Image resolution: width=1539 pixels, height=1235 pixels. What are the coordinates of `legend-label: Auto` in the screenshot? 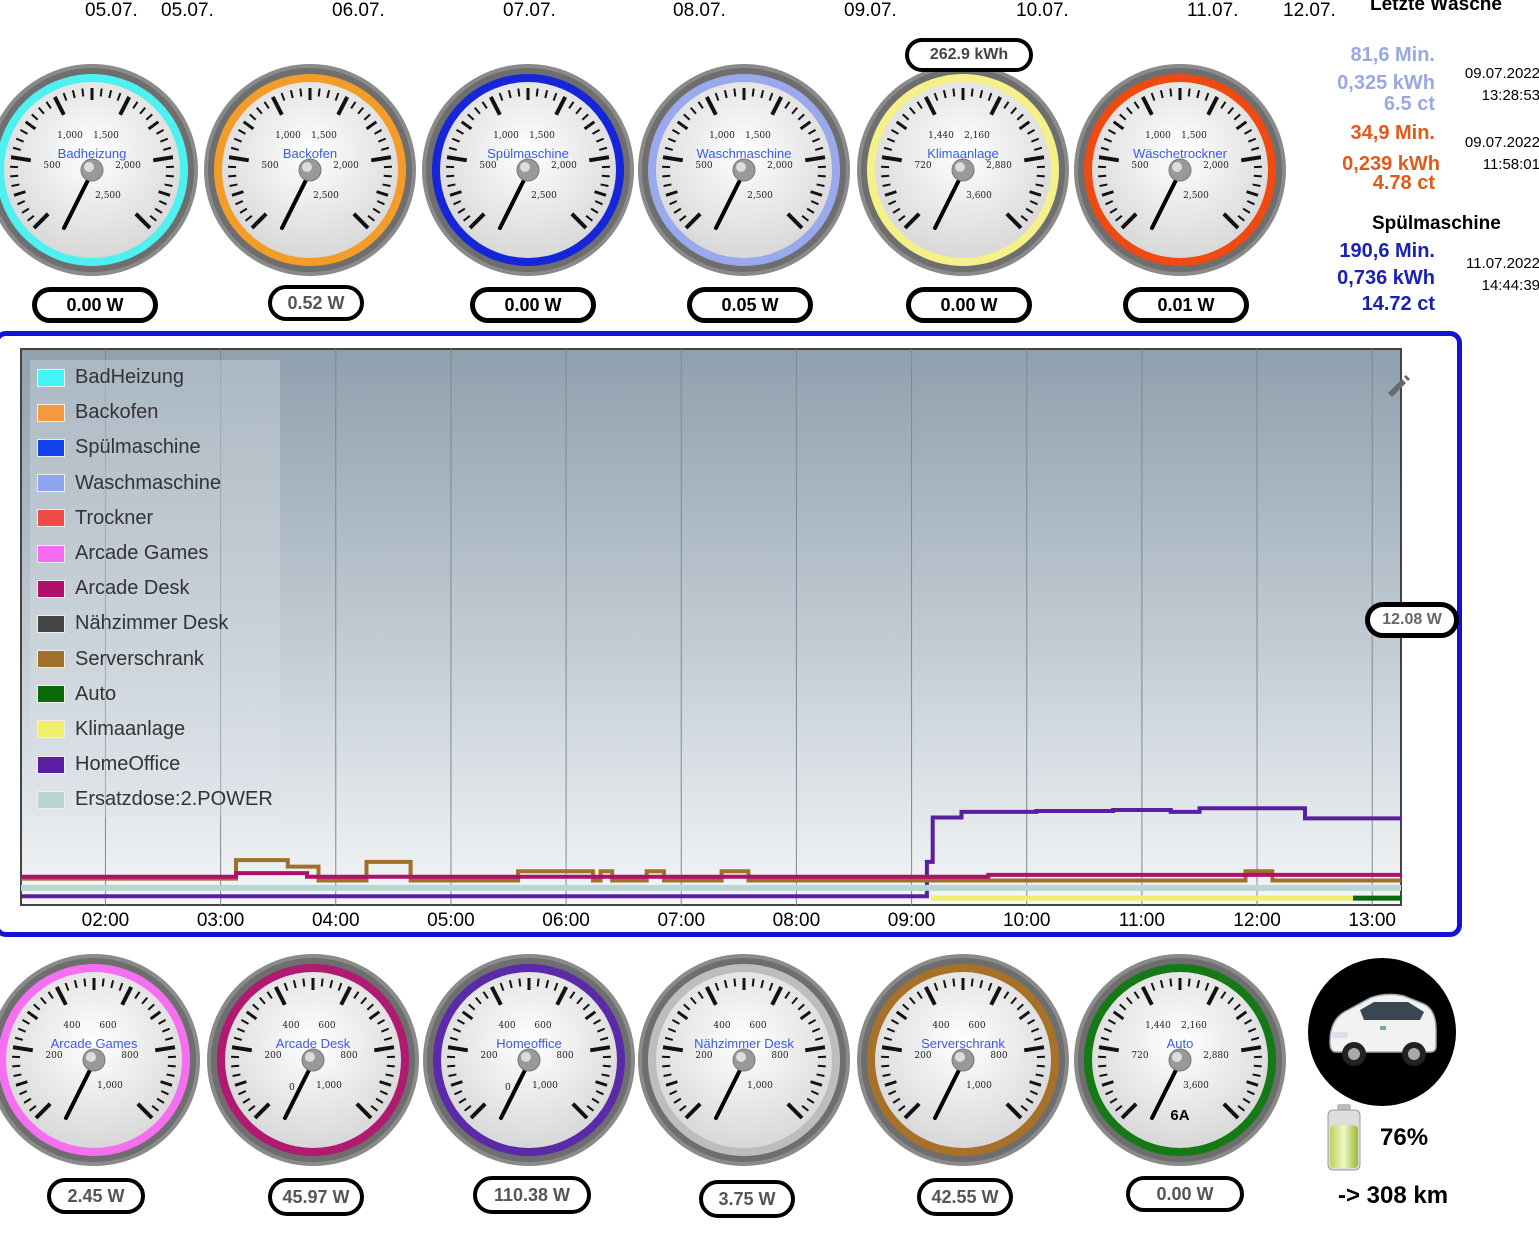 It's located at (96, 693).